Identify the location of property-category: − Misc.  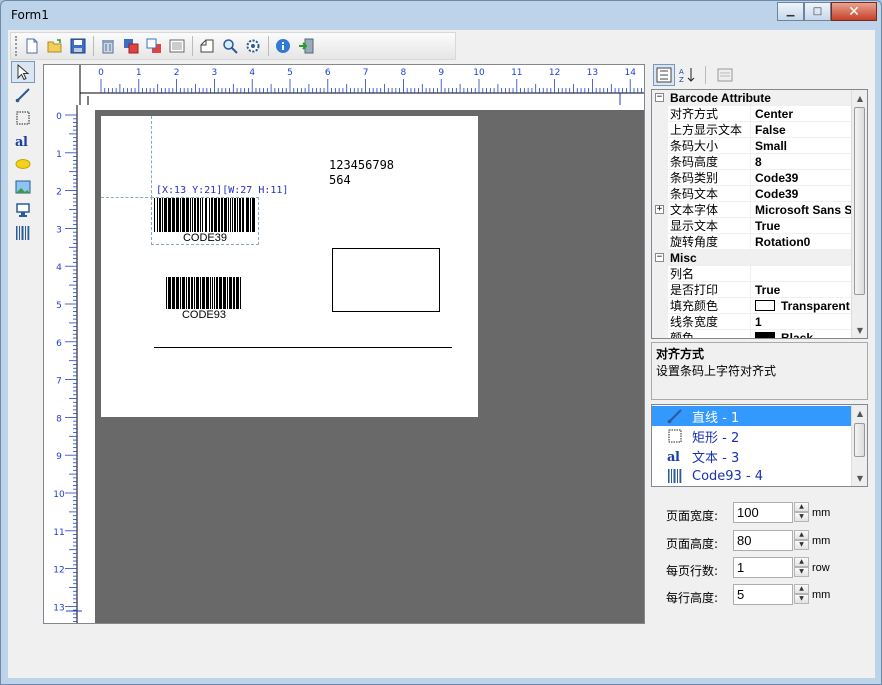
(752, 258).